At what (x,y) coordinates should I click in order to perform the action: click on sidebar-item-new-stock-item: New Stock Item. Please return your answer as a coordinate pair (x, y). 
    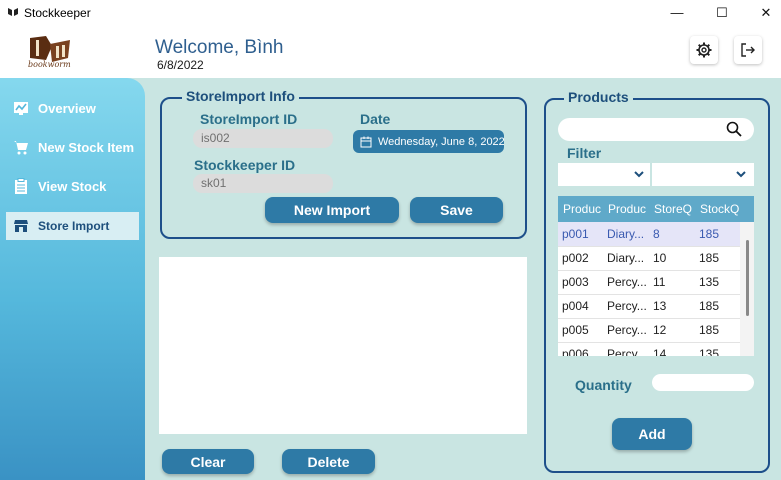
    Looking at the image, I should click on (72, 147).